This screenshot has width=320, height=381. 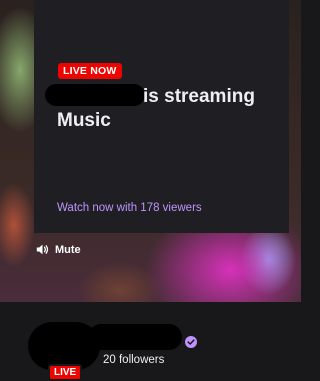 What do you see at coordinates (90, 71) in the screenshot?
I see `live-now-badge: LIVE NOW` at bounding box center [90, 71].